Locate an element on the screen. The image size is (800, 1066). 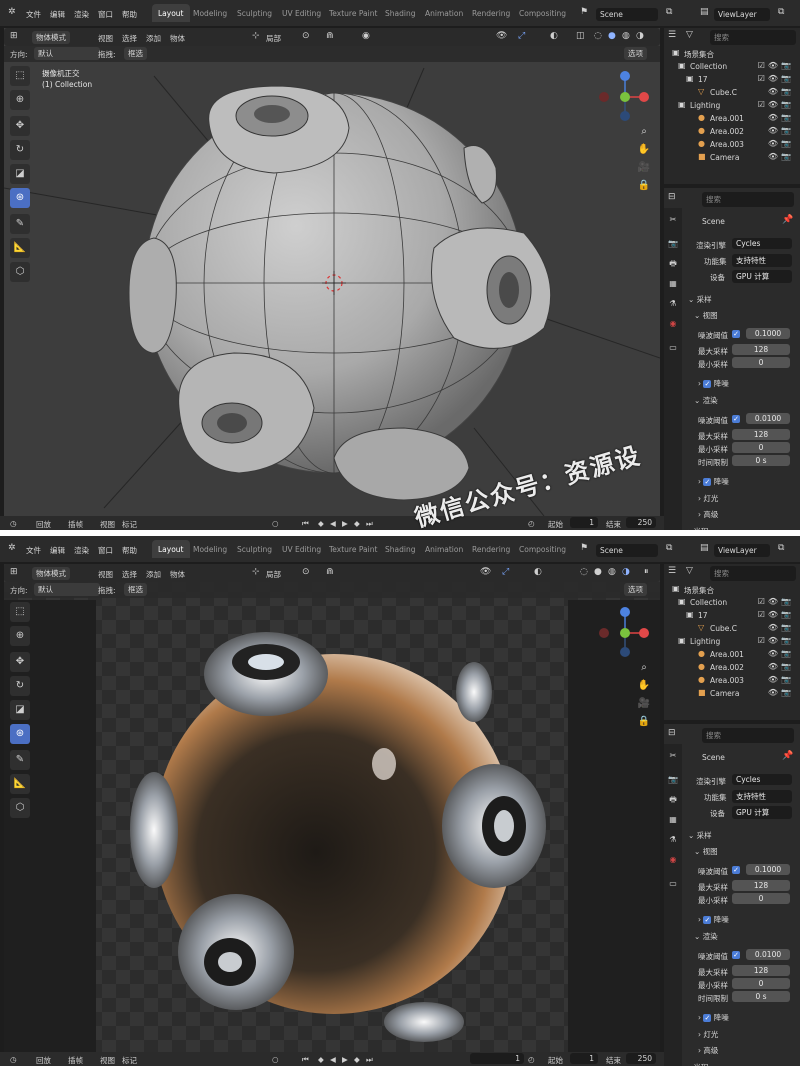
pause-render-icon: ⏸ is located at coordinates (646, 572).